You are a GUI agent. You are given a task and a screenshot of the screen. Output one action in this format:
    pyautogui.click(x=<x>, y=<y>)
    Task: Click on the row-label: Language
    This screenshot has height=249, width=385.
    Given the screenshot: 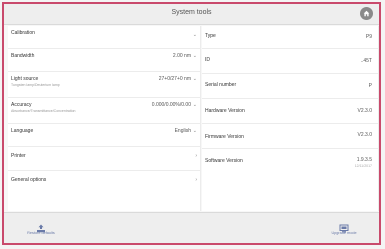 What is the action you would take?
    pyautogui.click(x=22, y=131)
    